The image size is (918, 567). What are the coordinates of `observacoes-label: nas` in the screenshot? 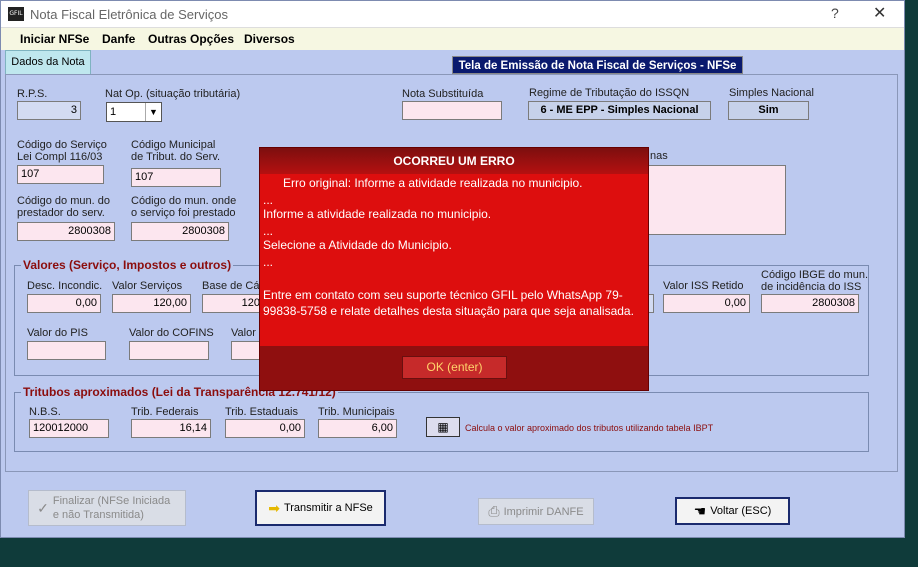 It's located at (659, 156).